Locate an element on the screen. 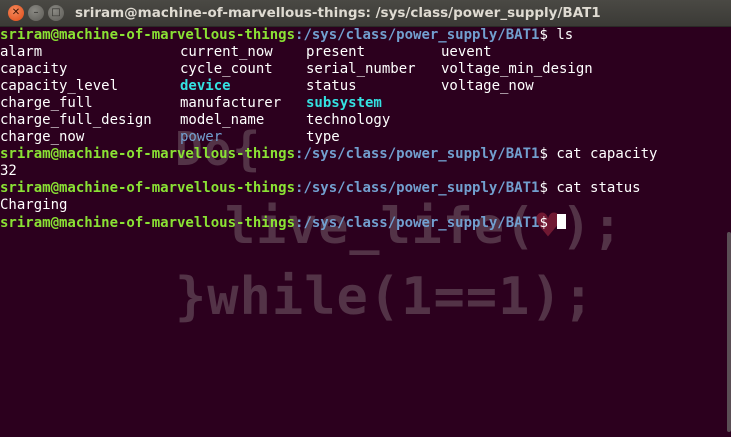 This screenshot has width=731, height=437. ls-entry-directory: power is located at coordinates (201, 137).